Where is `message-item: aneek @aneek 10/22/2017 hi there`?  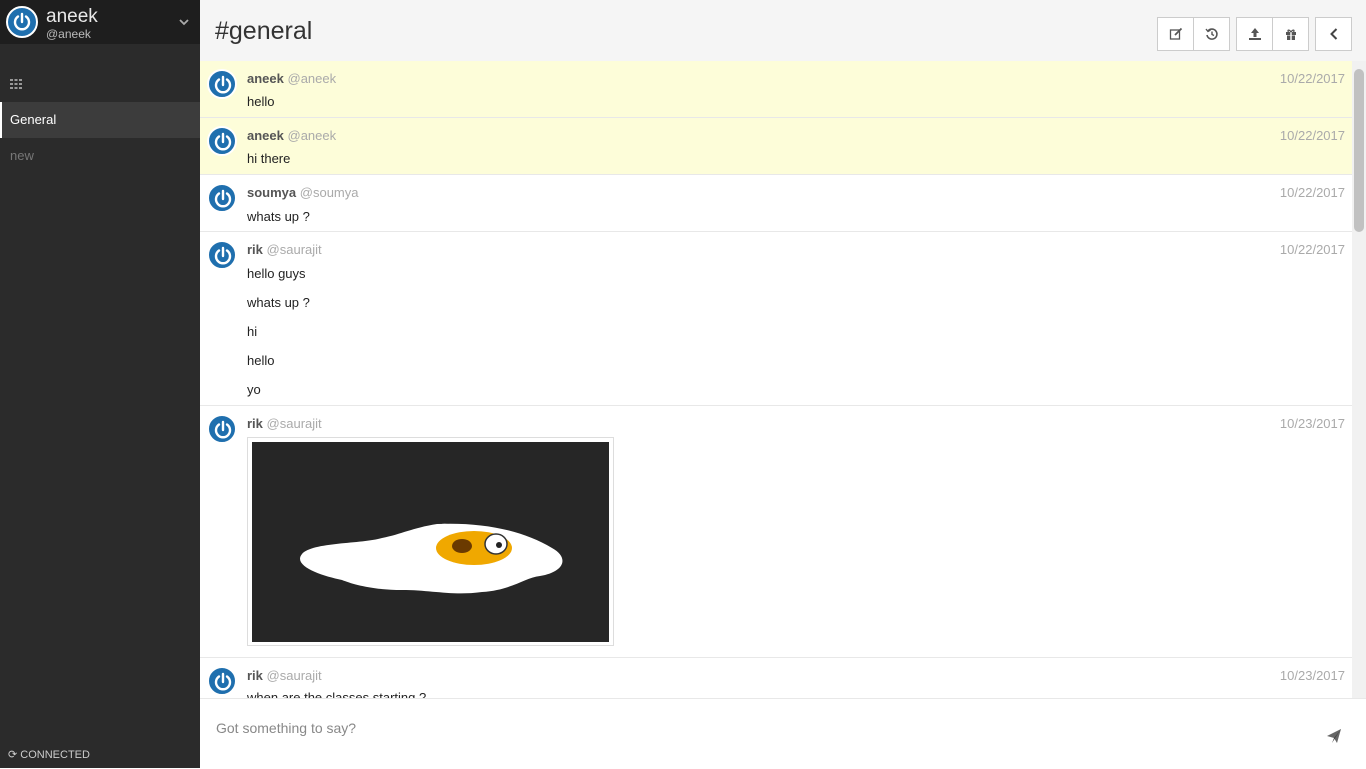
message-item: aneek @aneek 10/22/2017 hi there is located at coordinates (776, 146).